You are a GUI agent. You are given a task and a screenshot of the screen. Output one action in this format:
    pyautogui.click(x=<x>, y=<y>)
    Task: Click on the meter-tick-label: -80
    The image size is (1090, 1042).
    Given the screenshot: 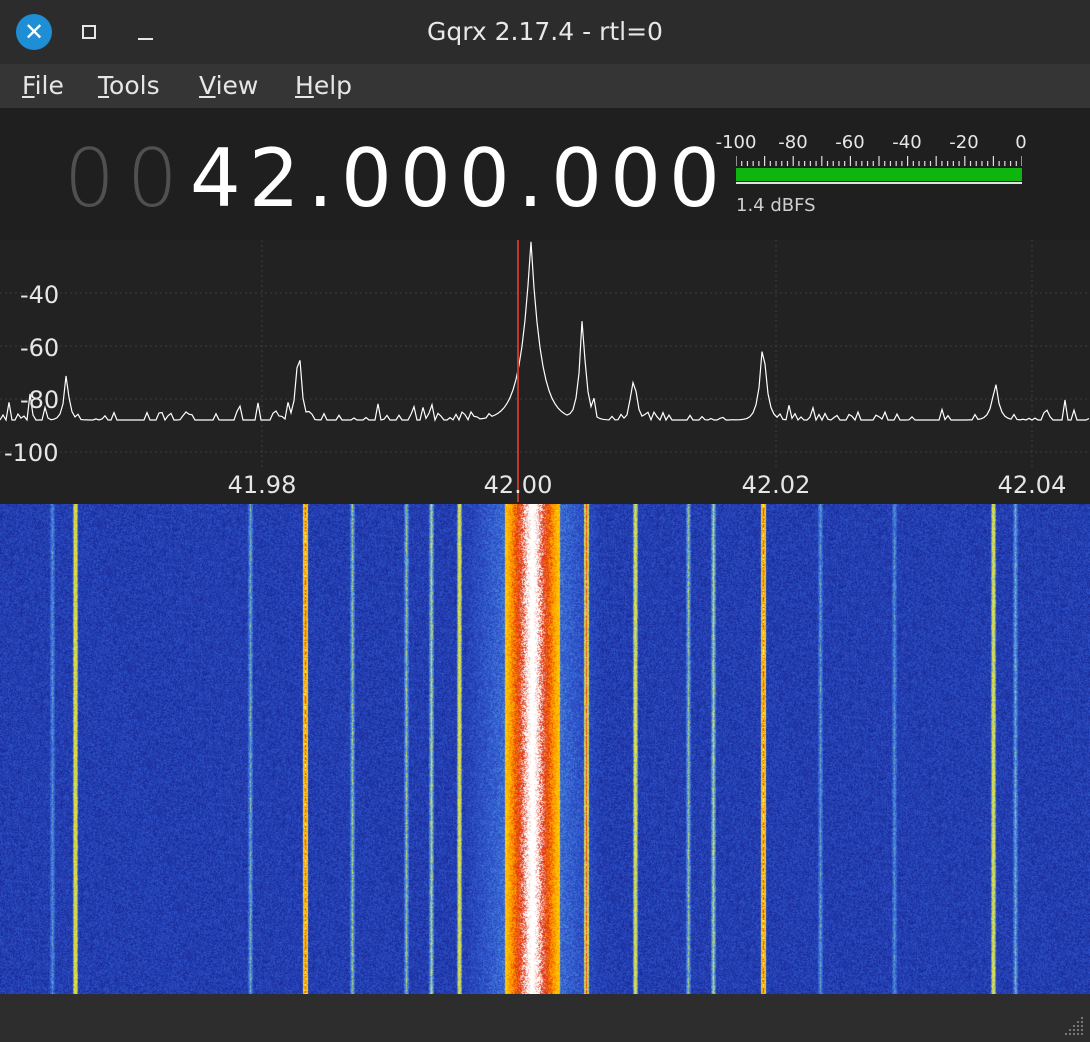 What is the action you would take?
    pyautogui.click(x=793, y=142)
    